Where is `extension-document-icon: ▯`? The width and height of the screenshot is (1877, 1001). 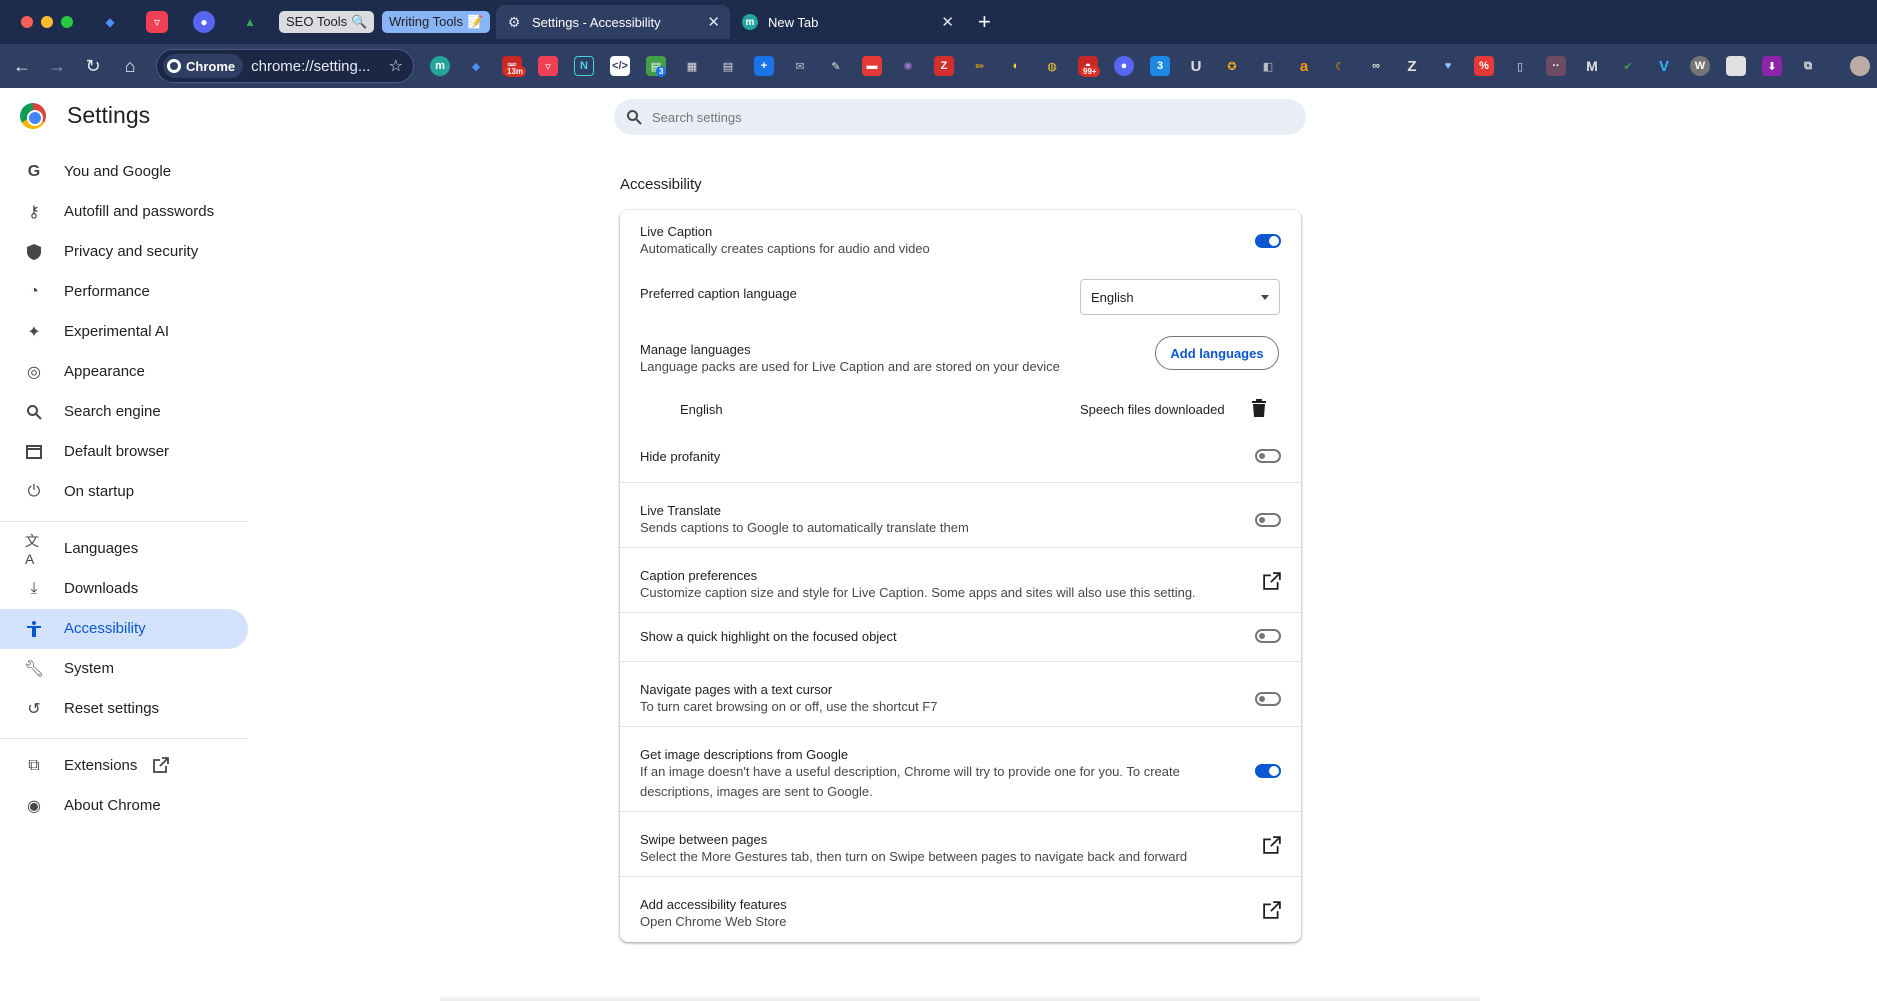
extension-document-icon: ▯ is located at coordinates (1520, 66).